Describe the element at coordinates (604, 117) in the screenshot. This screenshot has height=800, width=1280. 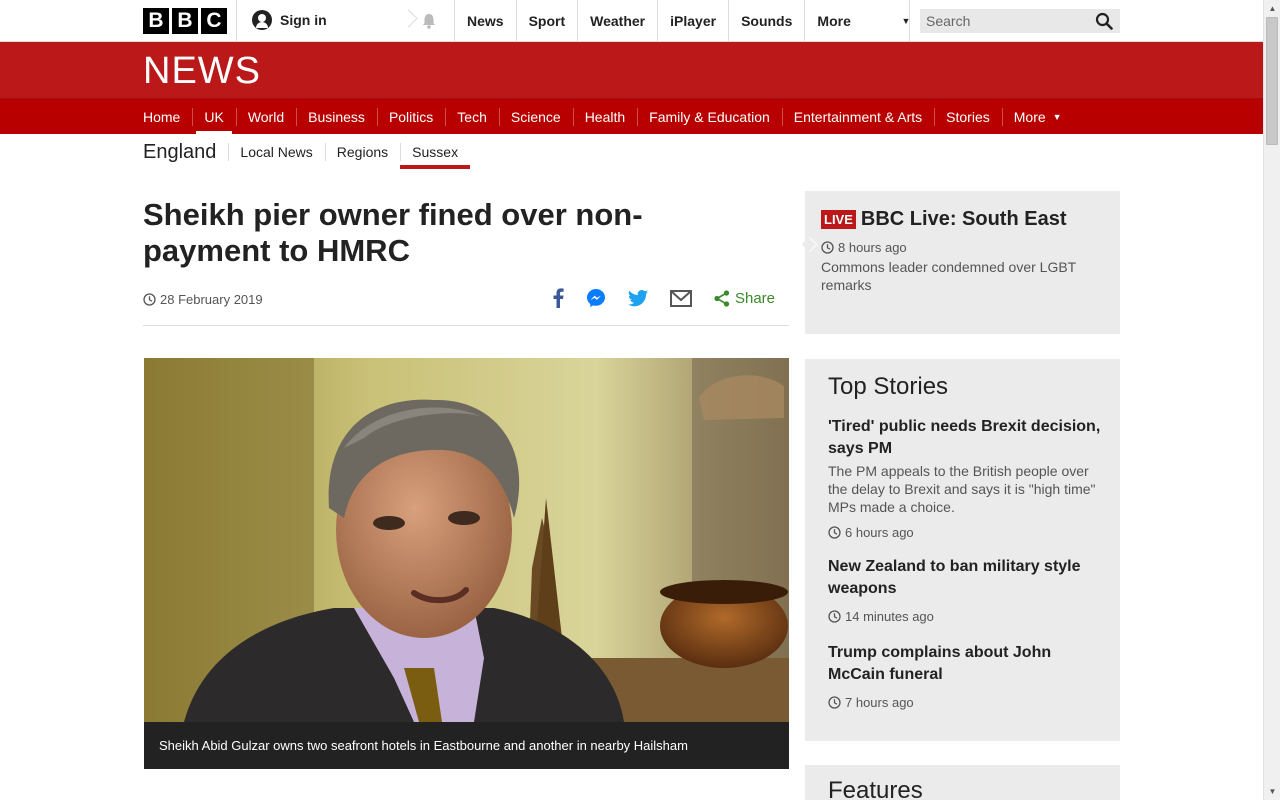
I see `section-health: Health` at that location.